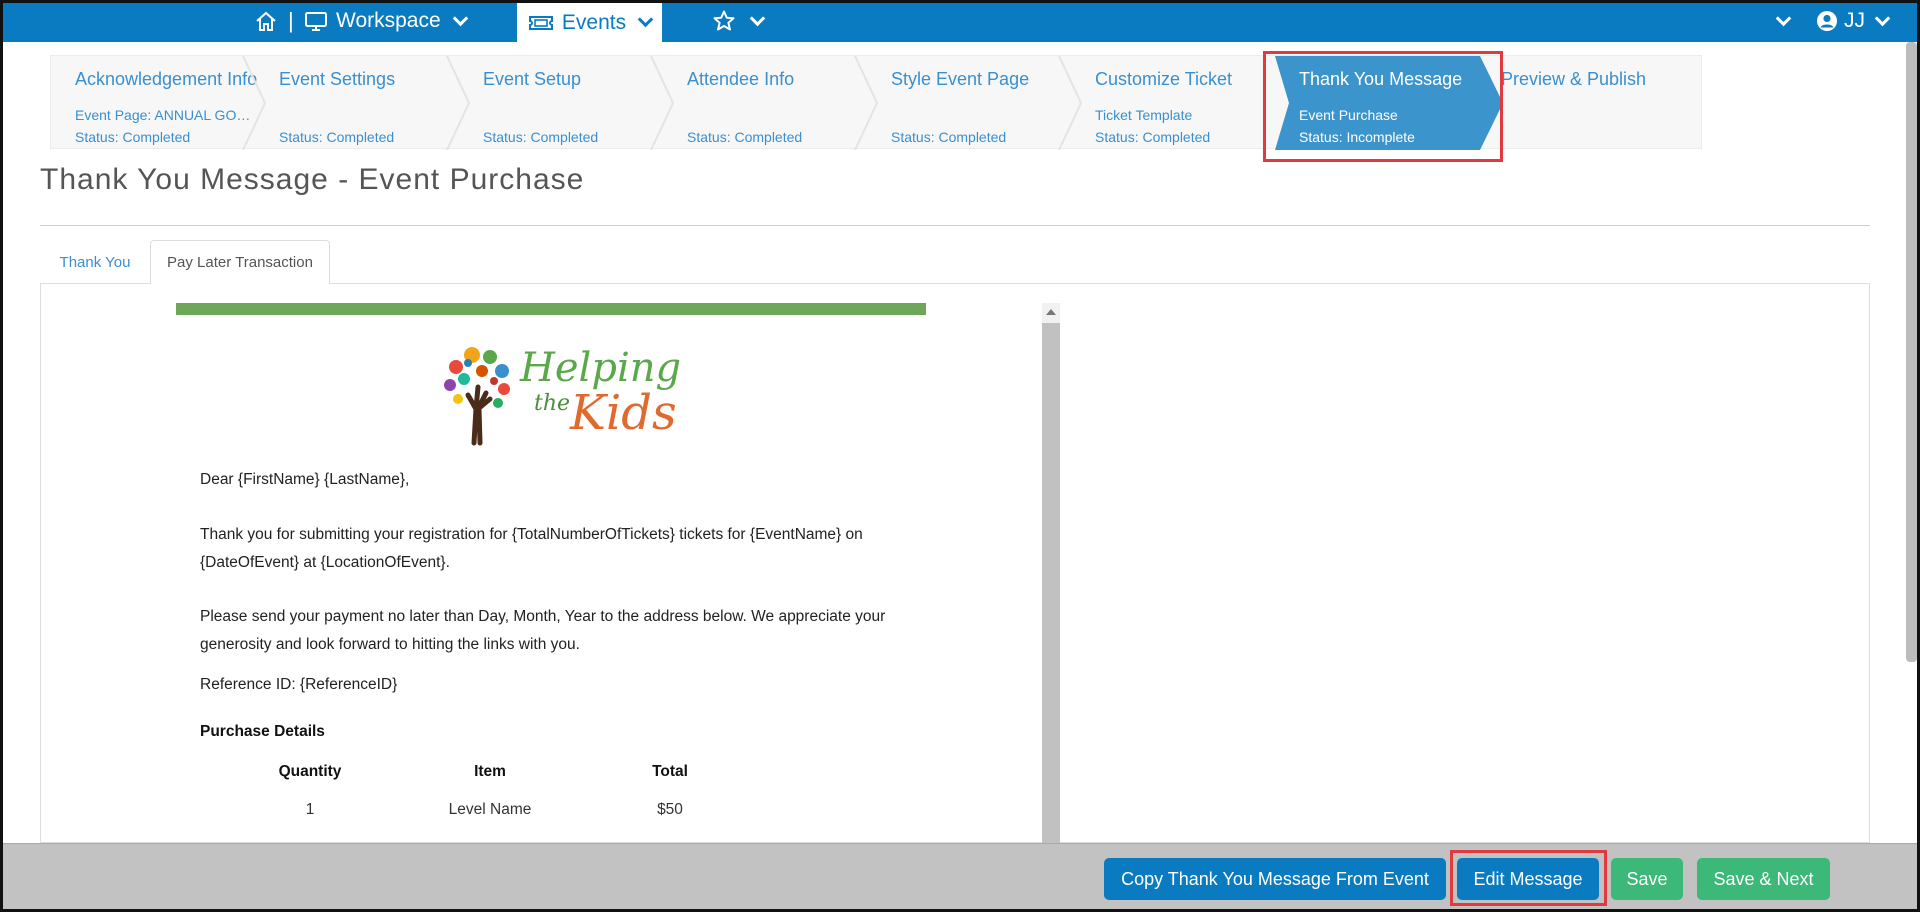  I want to click on page-scrollbar-thumb, so click(1911, 352).